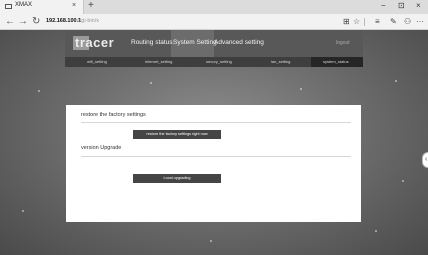 The width and height of the screenshot is (428, 255). What do you see at coordinates (95, 42) in the screenshot?
I see `brand-logo: tracer` at bounding box center [95, 42].